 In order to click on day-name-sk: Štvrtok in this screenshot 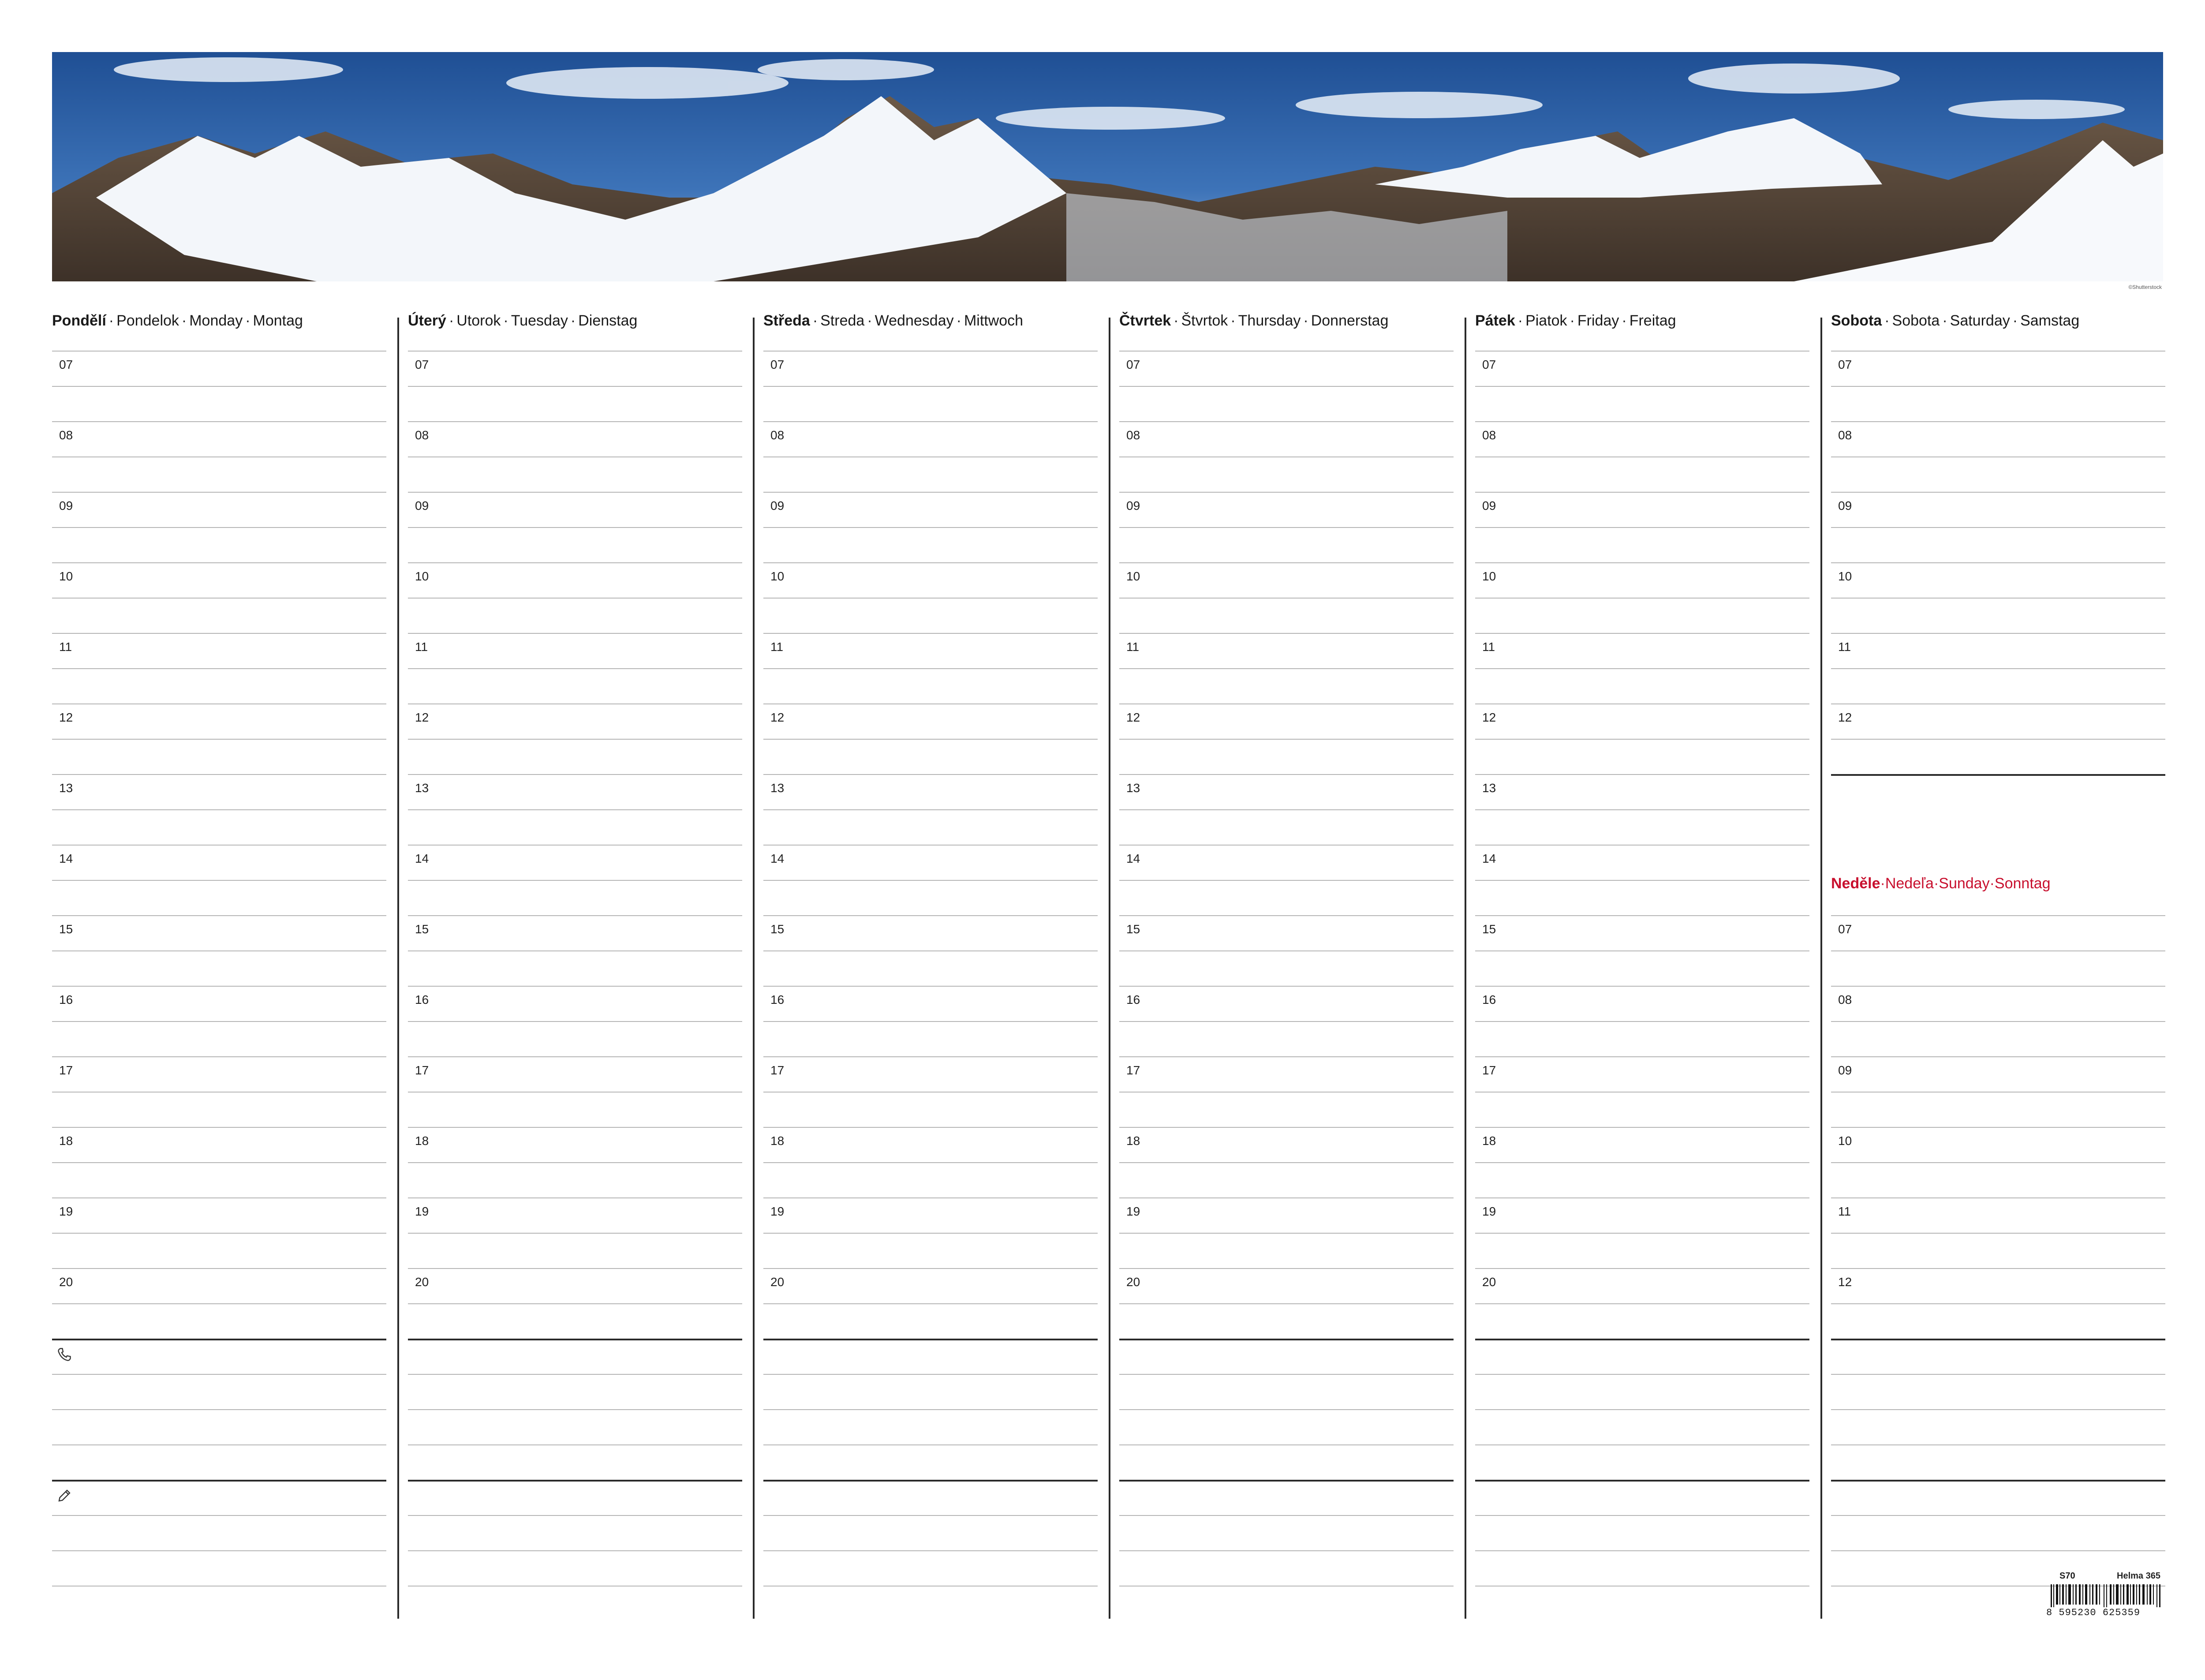, I will do `click(1204, 321)`.